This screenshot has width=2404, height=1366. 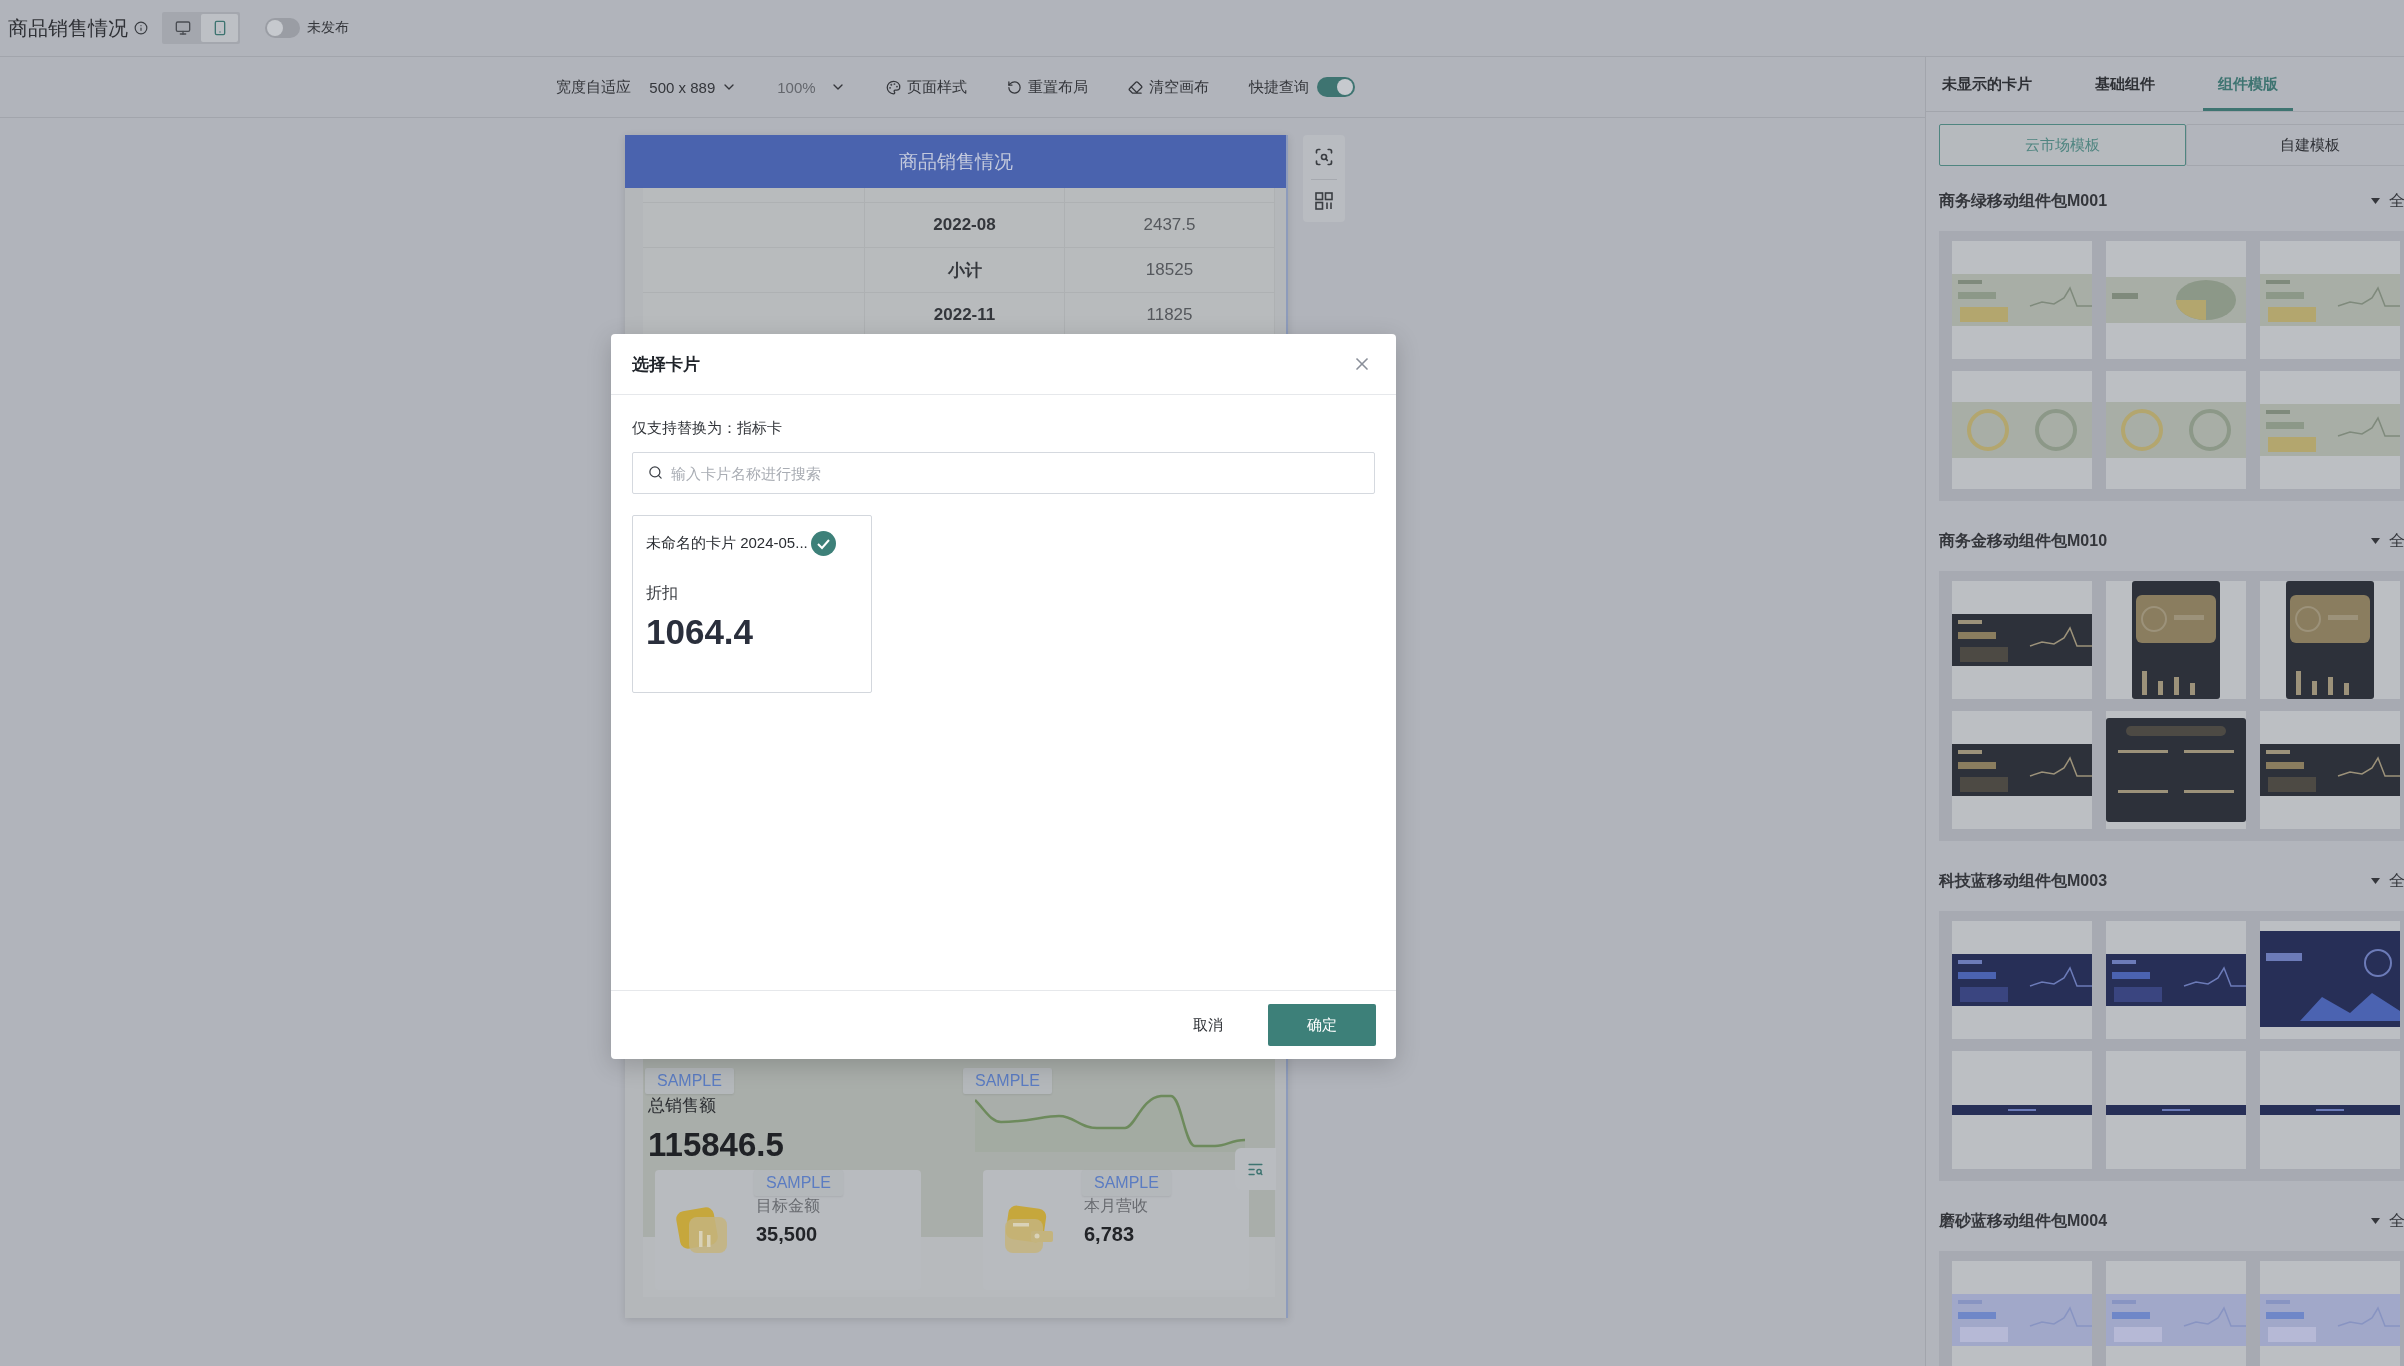 What do you see at coordinates (682, 1106) in the screenshot?
I see `kpi-label: 总销售额` at bounding box center [682, 1106].